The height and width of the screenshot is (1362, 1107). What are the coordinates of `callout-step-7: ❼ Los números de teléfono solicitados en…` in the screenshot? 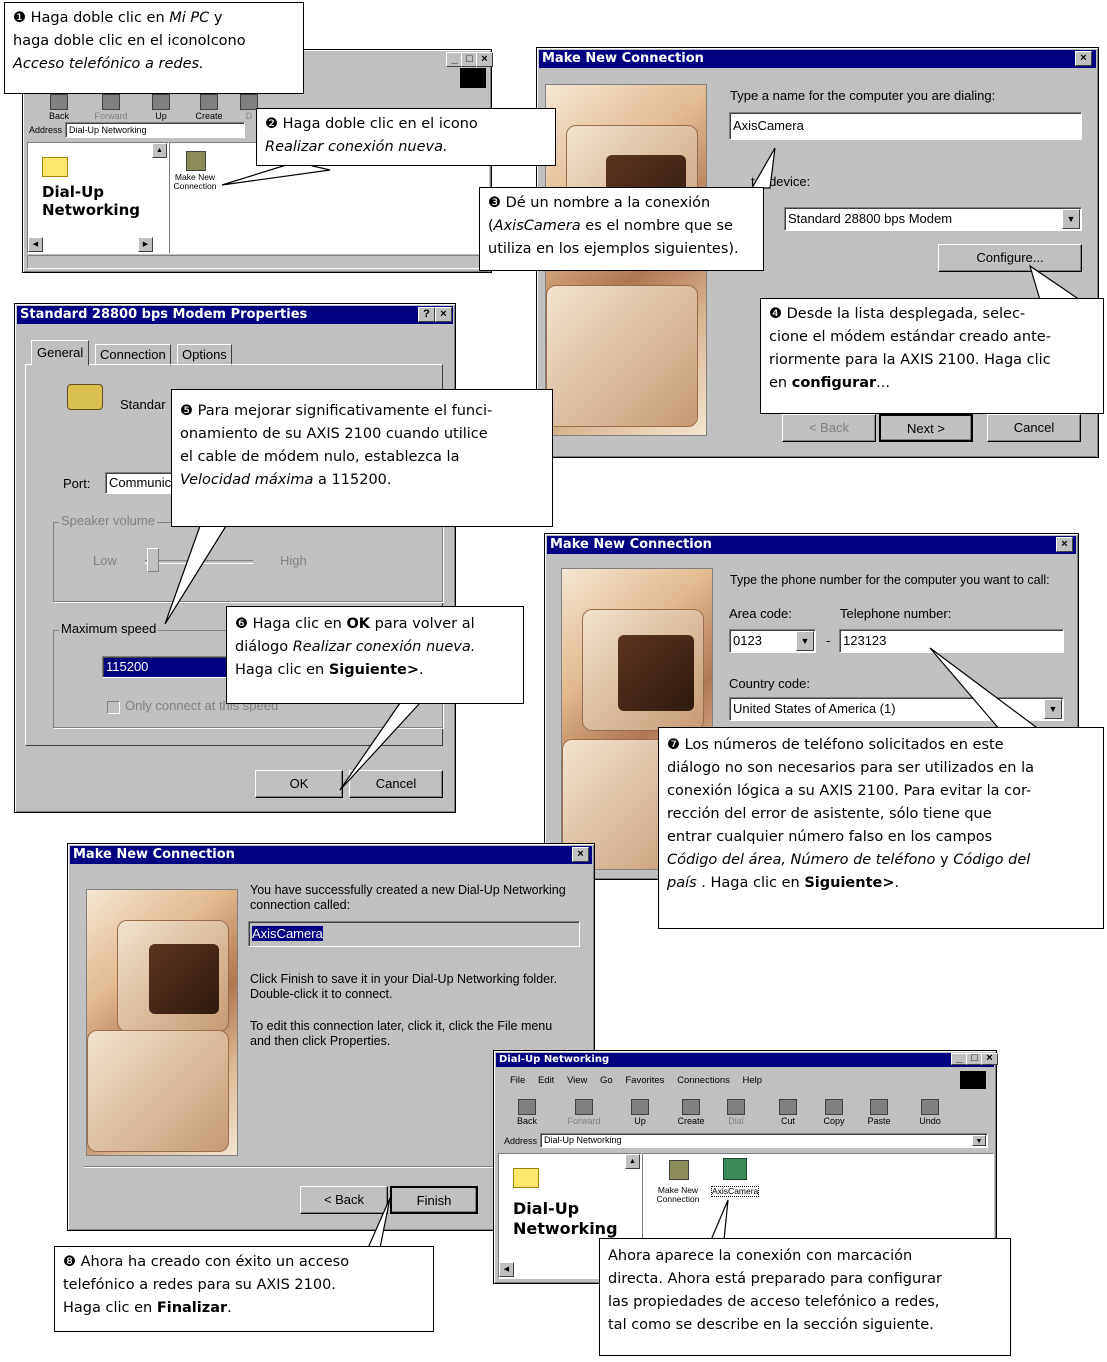 It's located at (881, 828).